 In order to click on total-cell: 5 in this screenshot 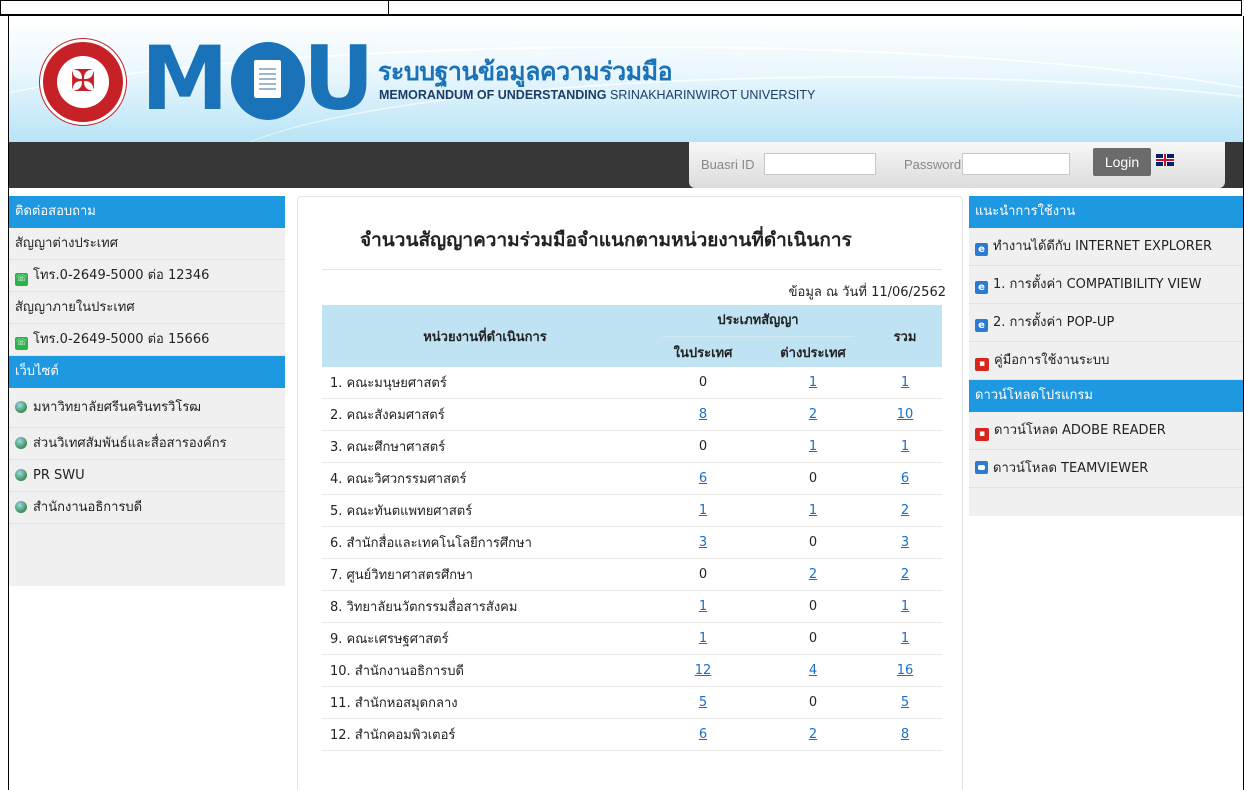, I will do `click(905, 702)`.